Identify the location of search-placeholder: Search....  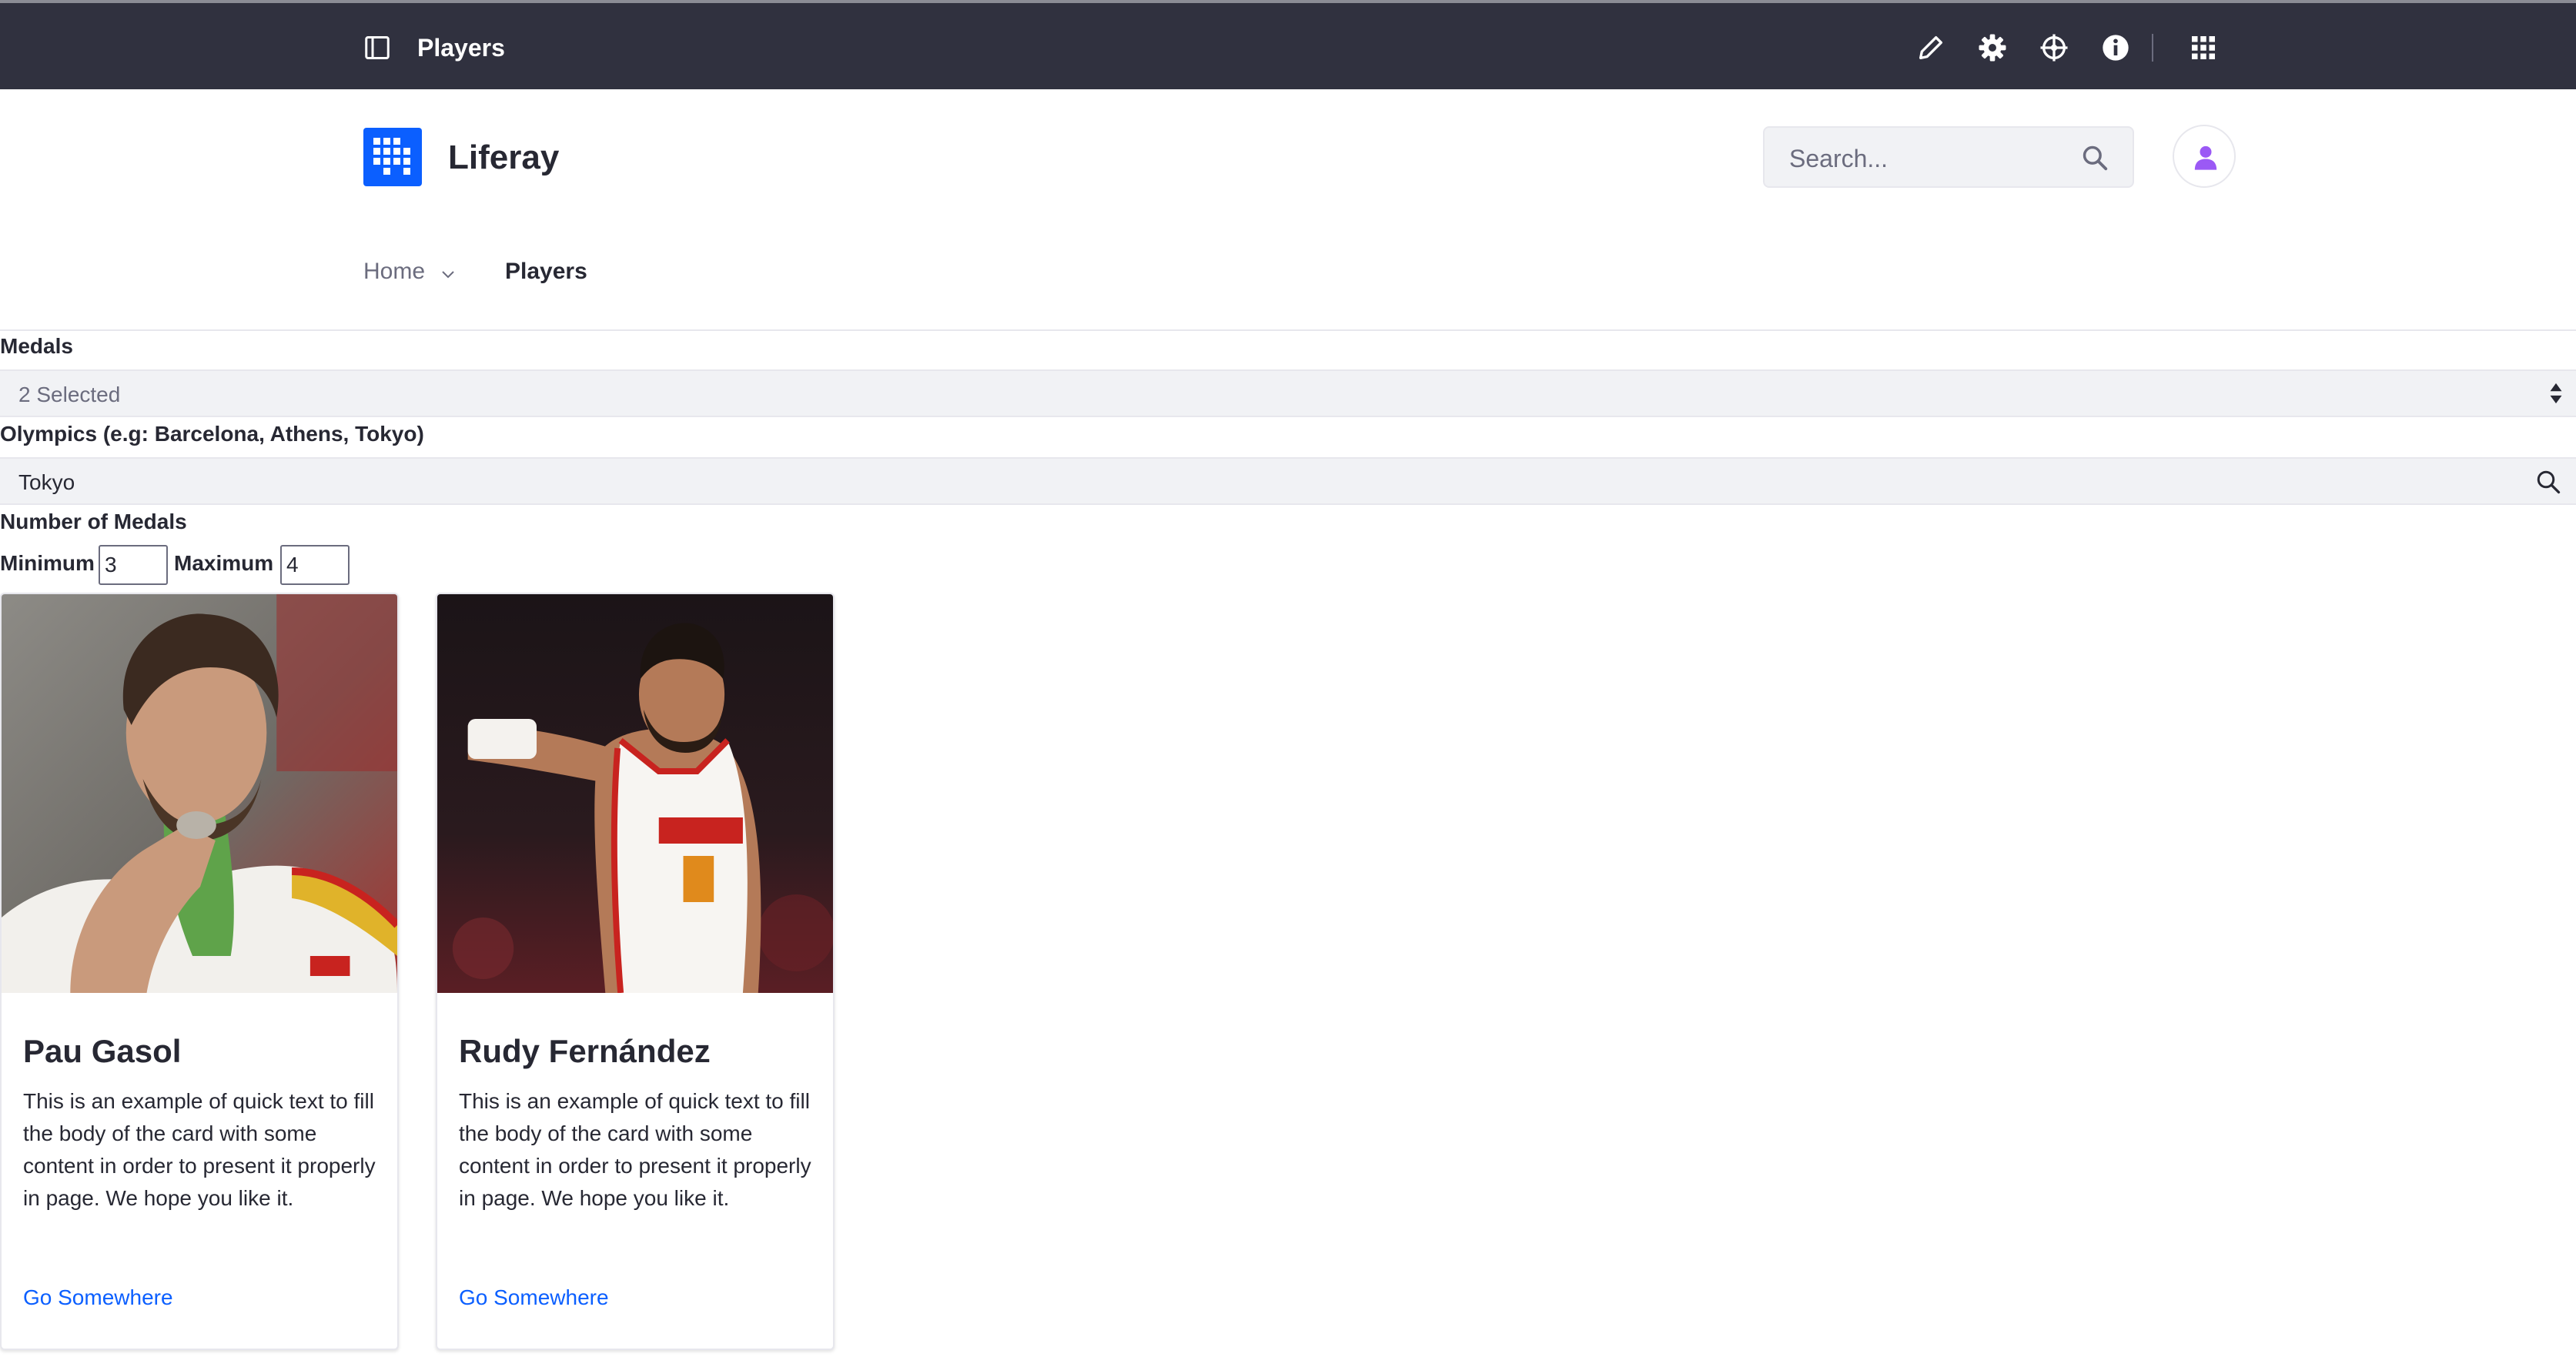
(1839, 158).